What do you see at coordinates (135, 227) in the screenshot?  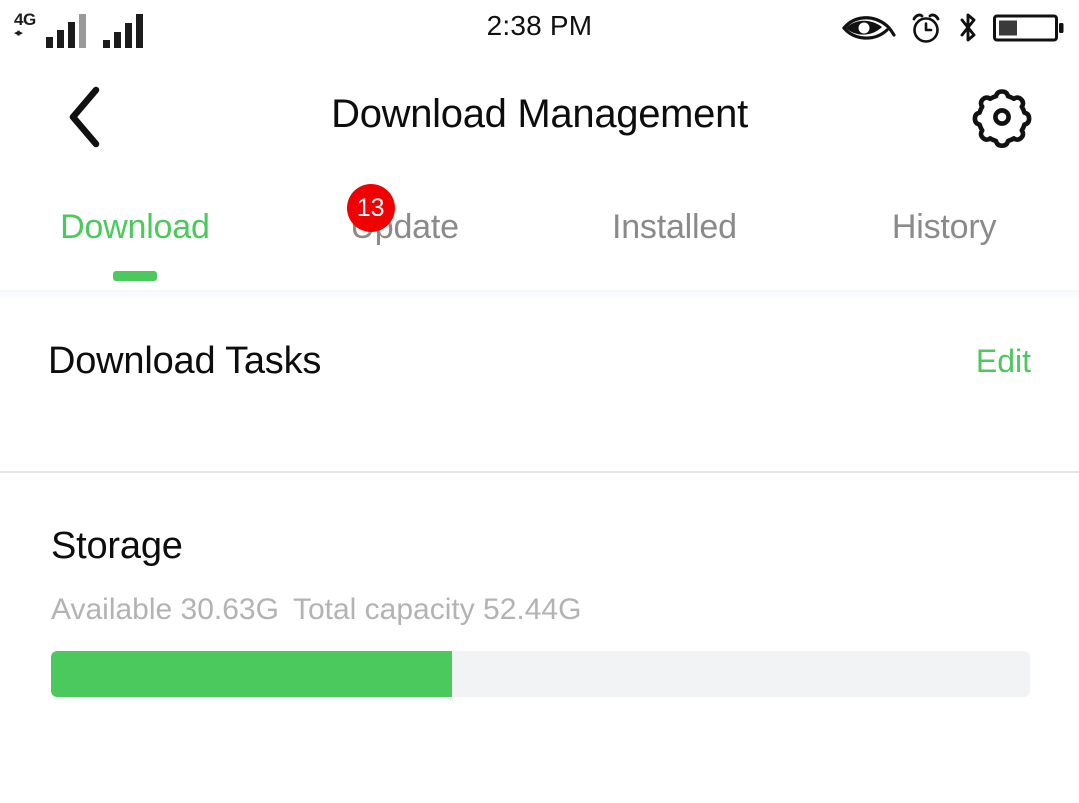 I see `tab-download-label: Download` at bounding box center [135, 227].